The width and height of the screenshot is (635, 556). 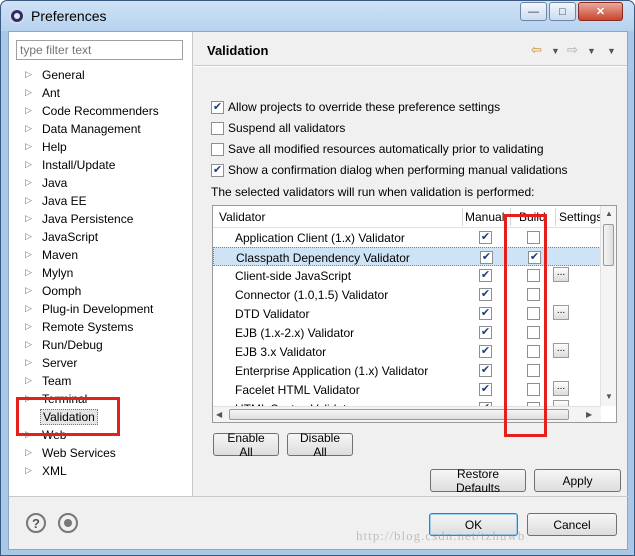 I want to click on tree-item-server: ▷ Server, so click(x=52, y=362).